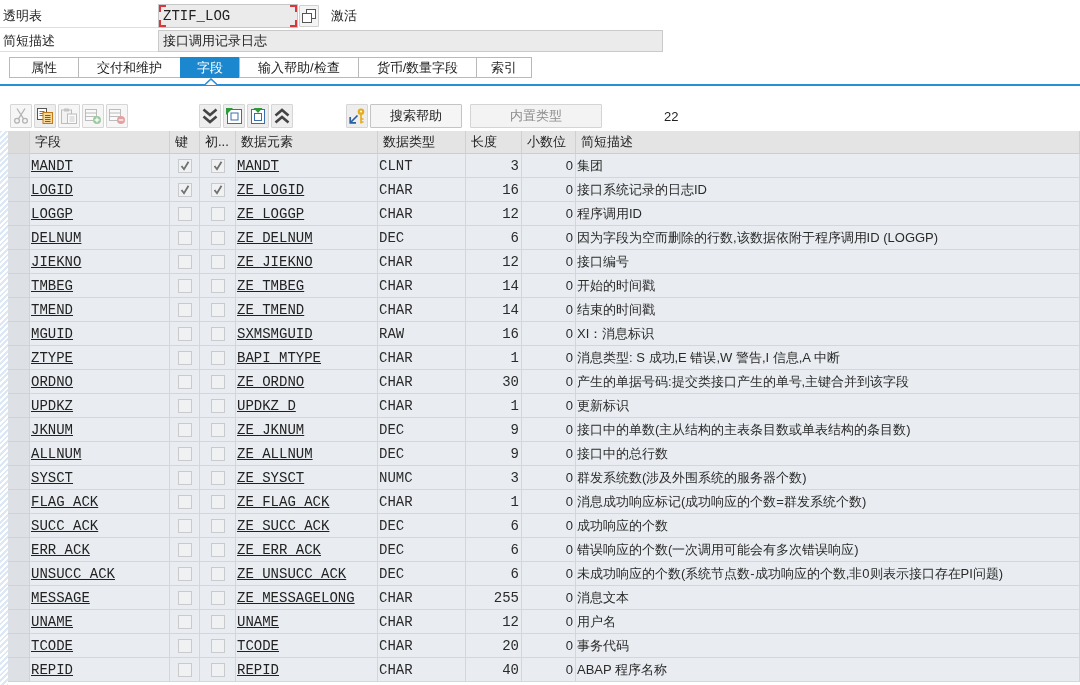 Image resolution: width=1080 pixels, height=685 pixels. What do you see at coordinates (44, 67) in the screenshot?
I see `tab: 属性` at bounding box center [44, 67].